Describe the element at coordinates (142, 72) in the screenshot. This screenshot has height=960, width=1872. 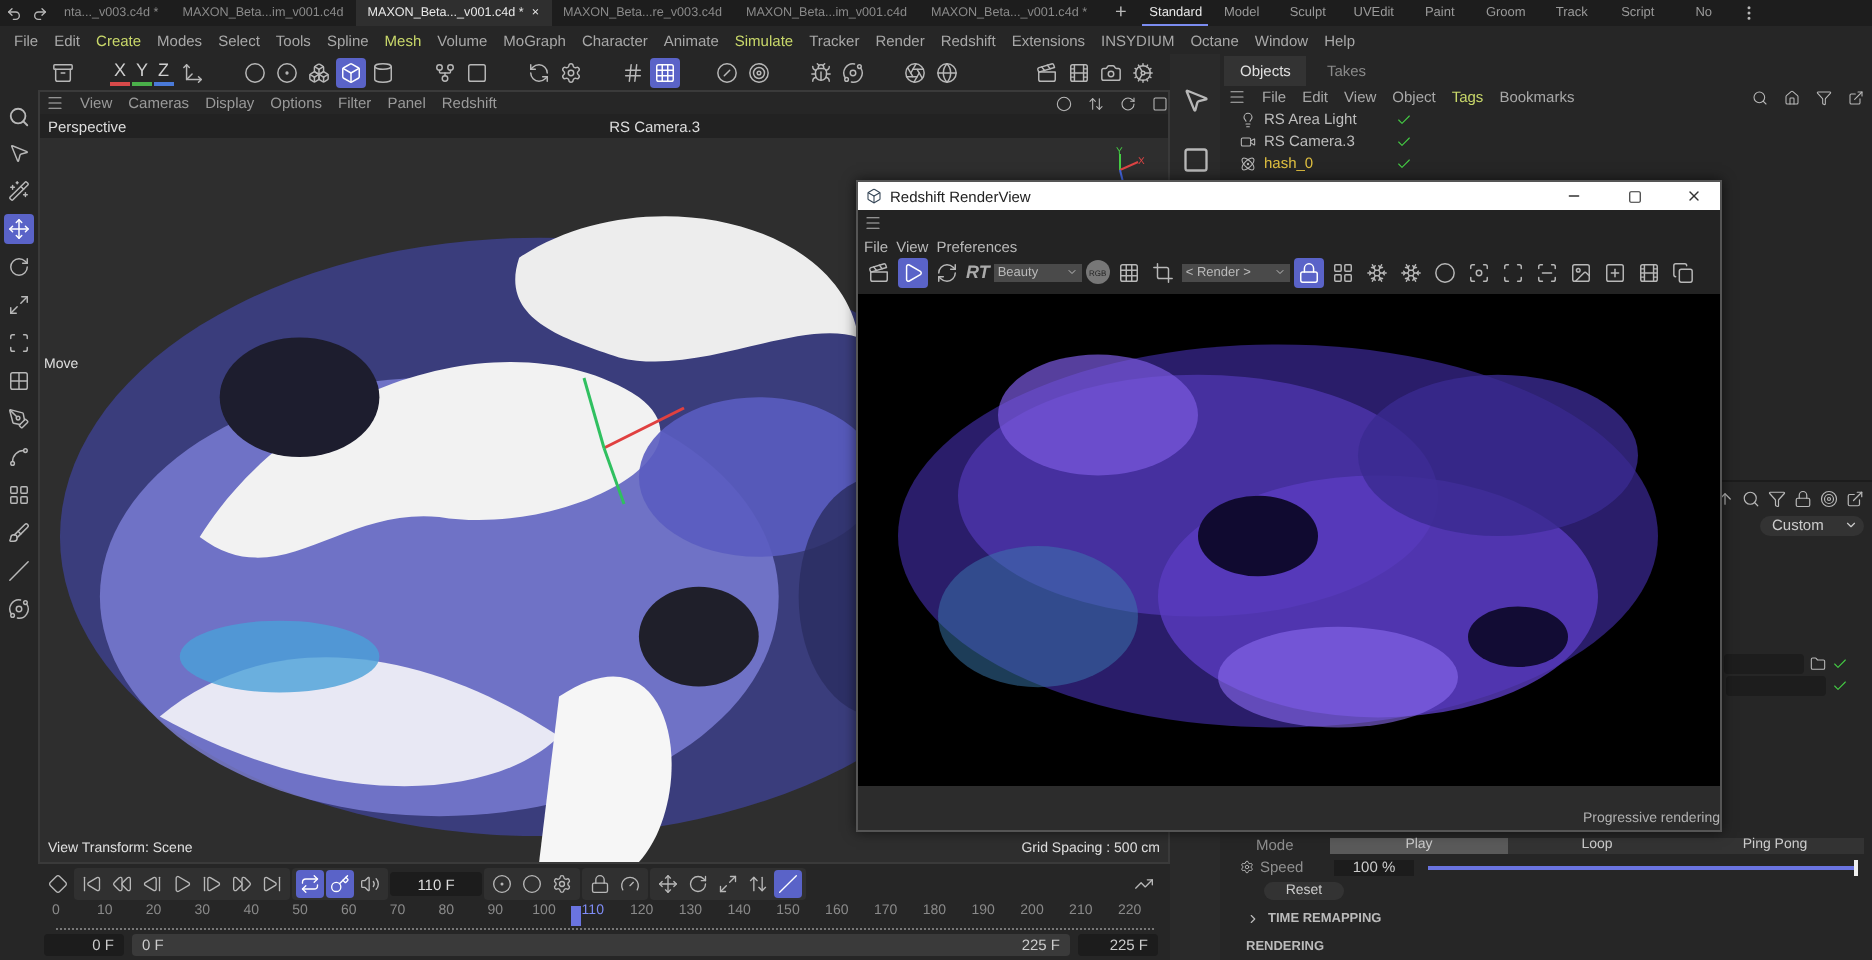
I see `axis-lock-button: Y` at that location.